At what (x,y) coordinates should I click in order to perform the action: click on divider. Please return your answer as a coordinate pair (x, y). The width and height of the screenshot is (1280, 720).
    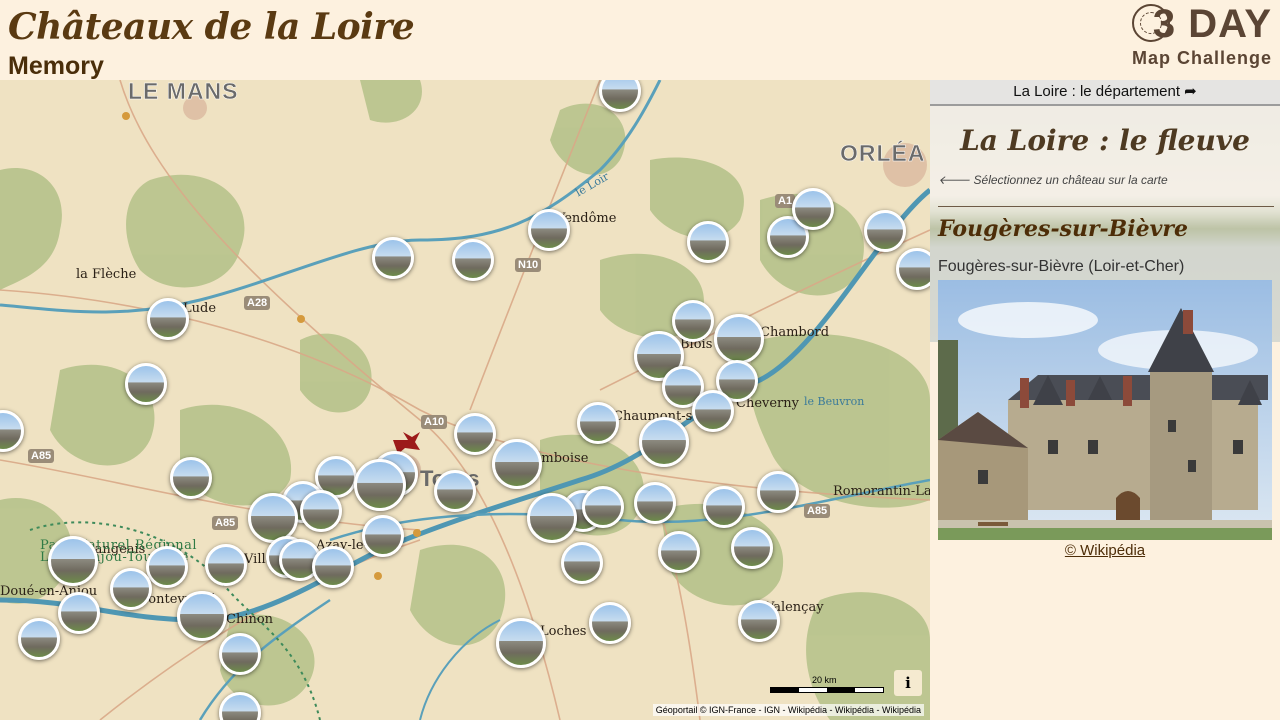
    Looking at the image, I should click on (1106, 206).